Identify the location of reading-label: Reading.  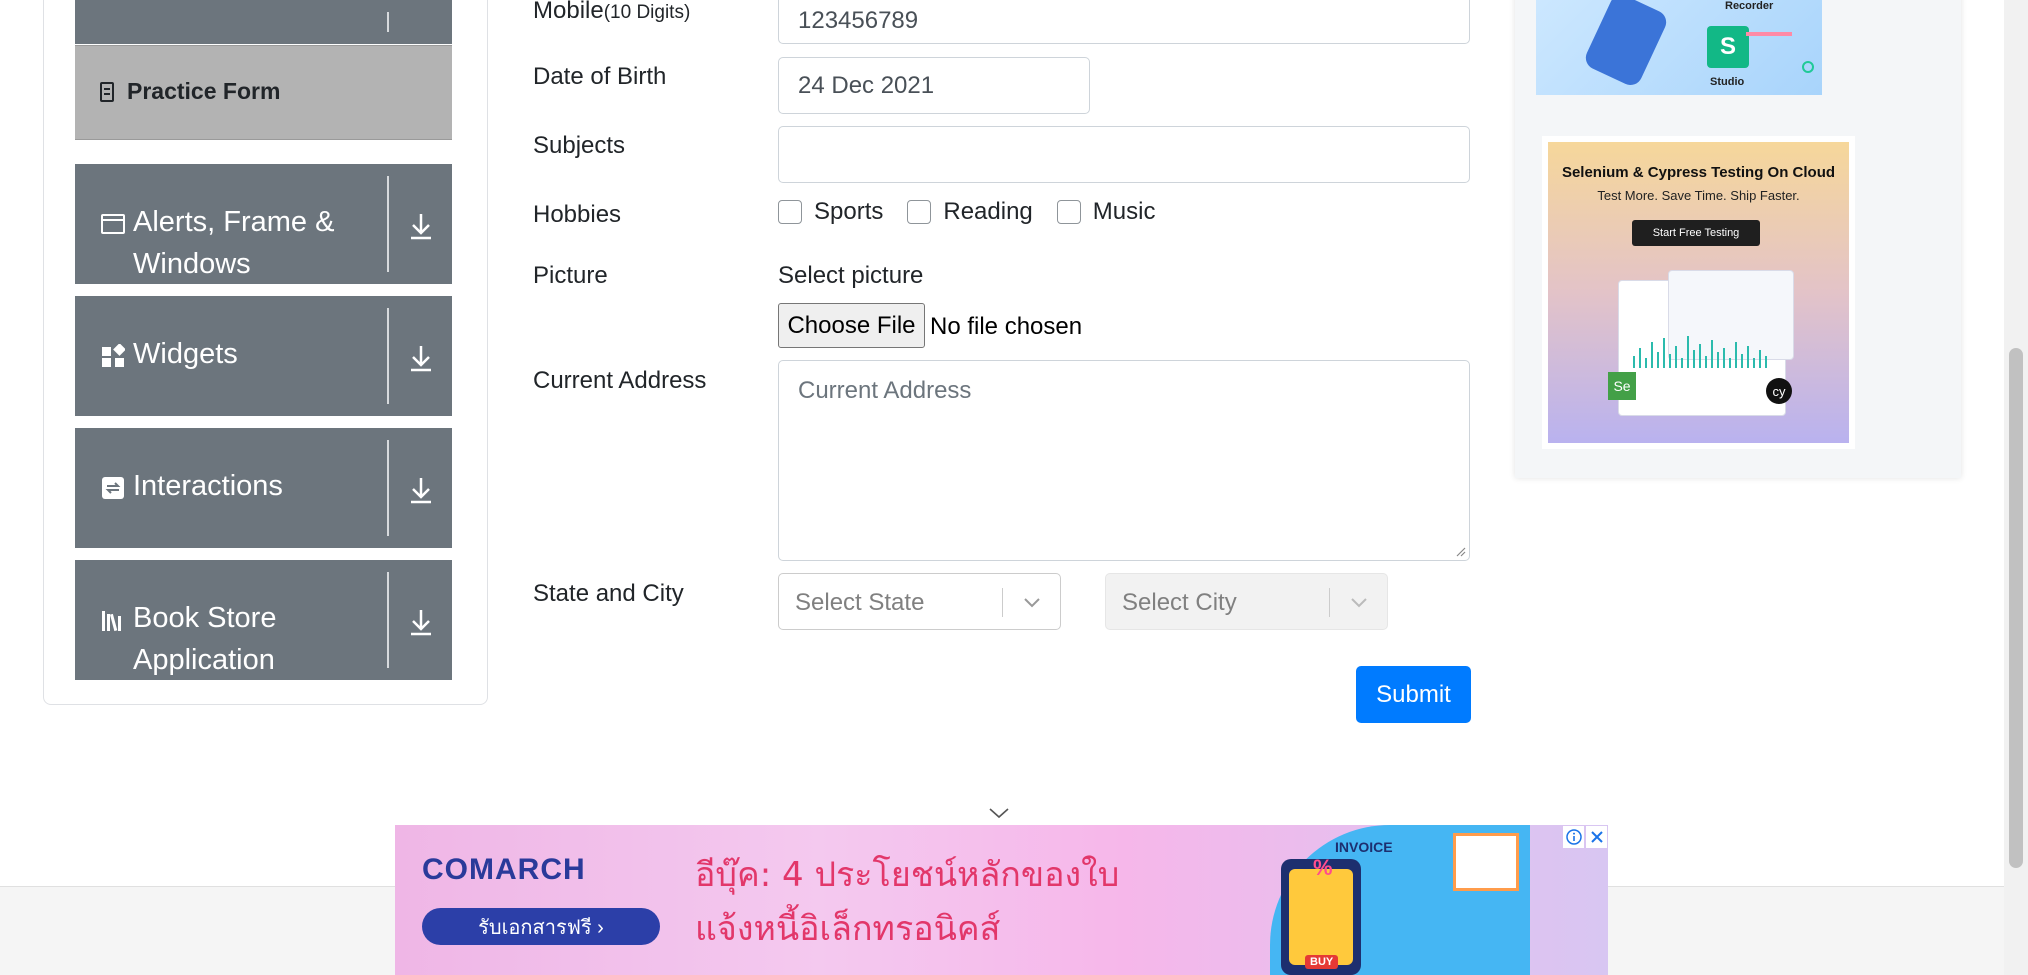
(987, 212).